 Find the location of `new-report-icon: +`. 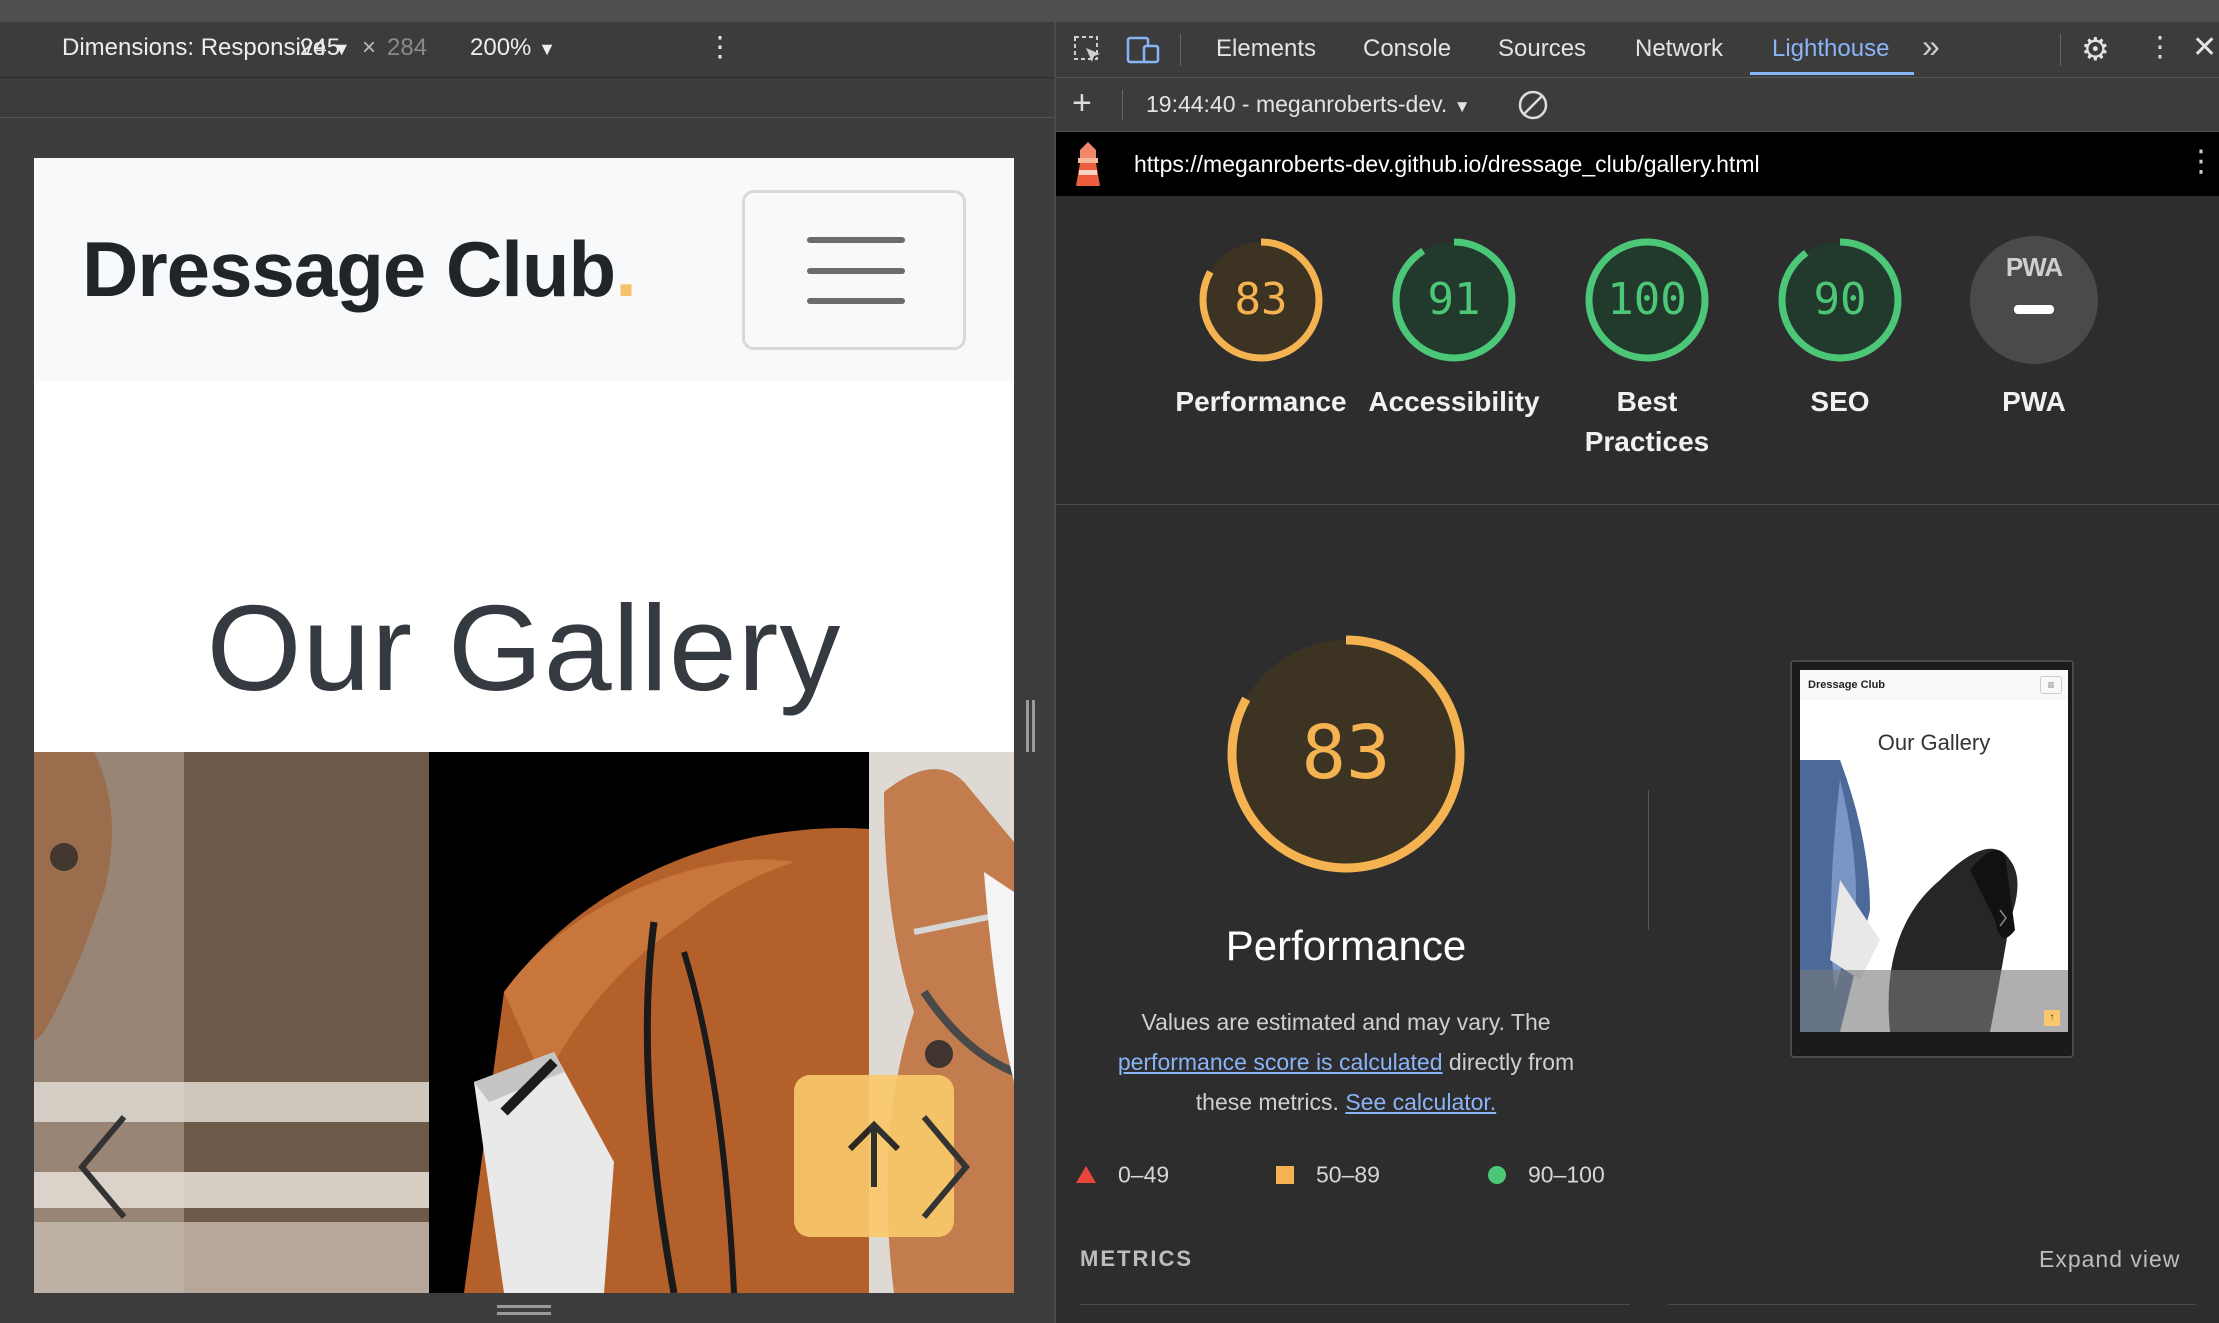

new-report-icon: + is located at coordinates (1082, 103).